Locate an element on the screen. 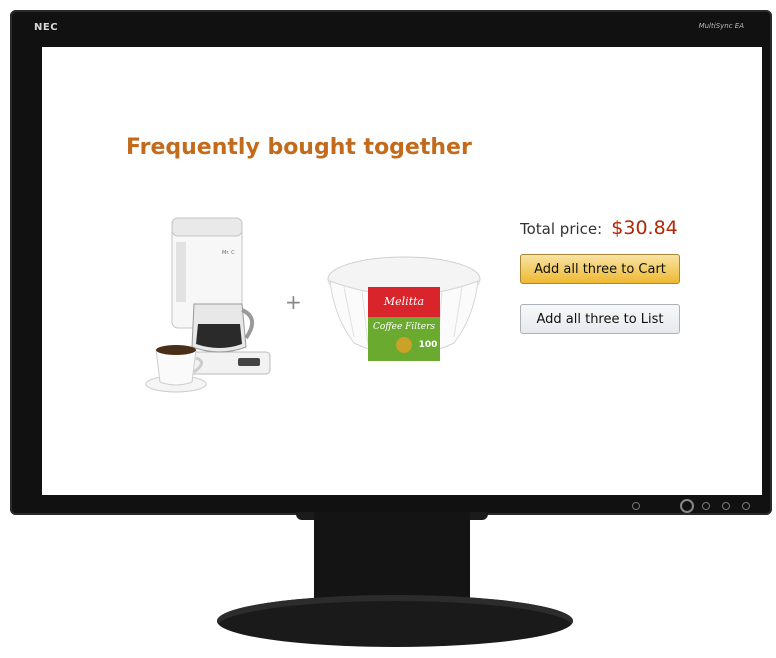 Image resolution: width=776 pixels, height=658 pixels. coffee-filters-image: Melitta Coffee Filters 100 is located at coordinates (404, 307).